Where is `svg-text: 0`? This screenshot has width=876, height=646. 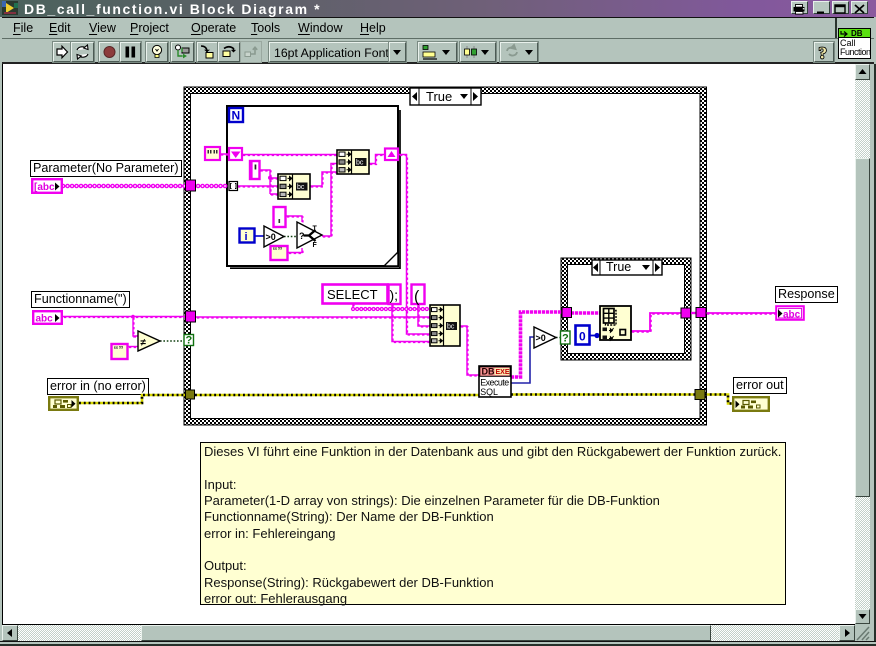
svg-text: 0 is located at coordinates (582, 337).